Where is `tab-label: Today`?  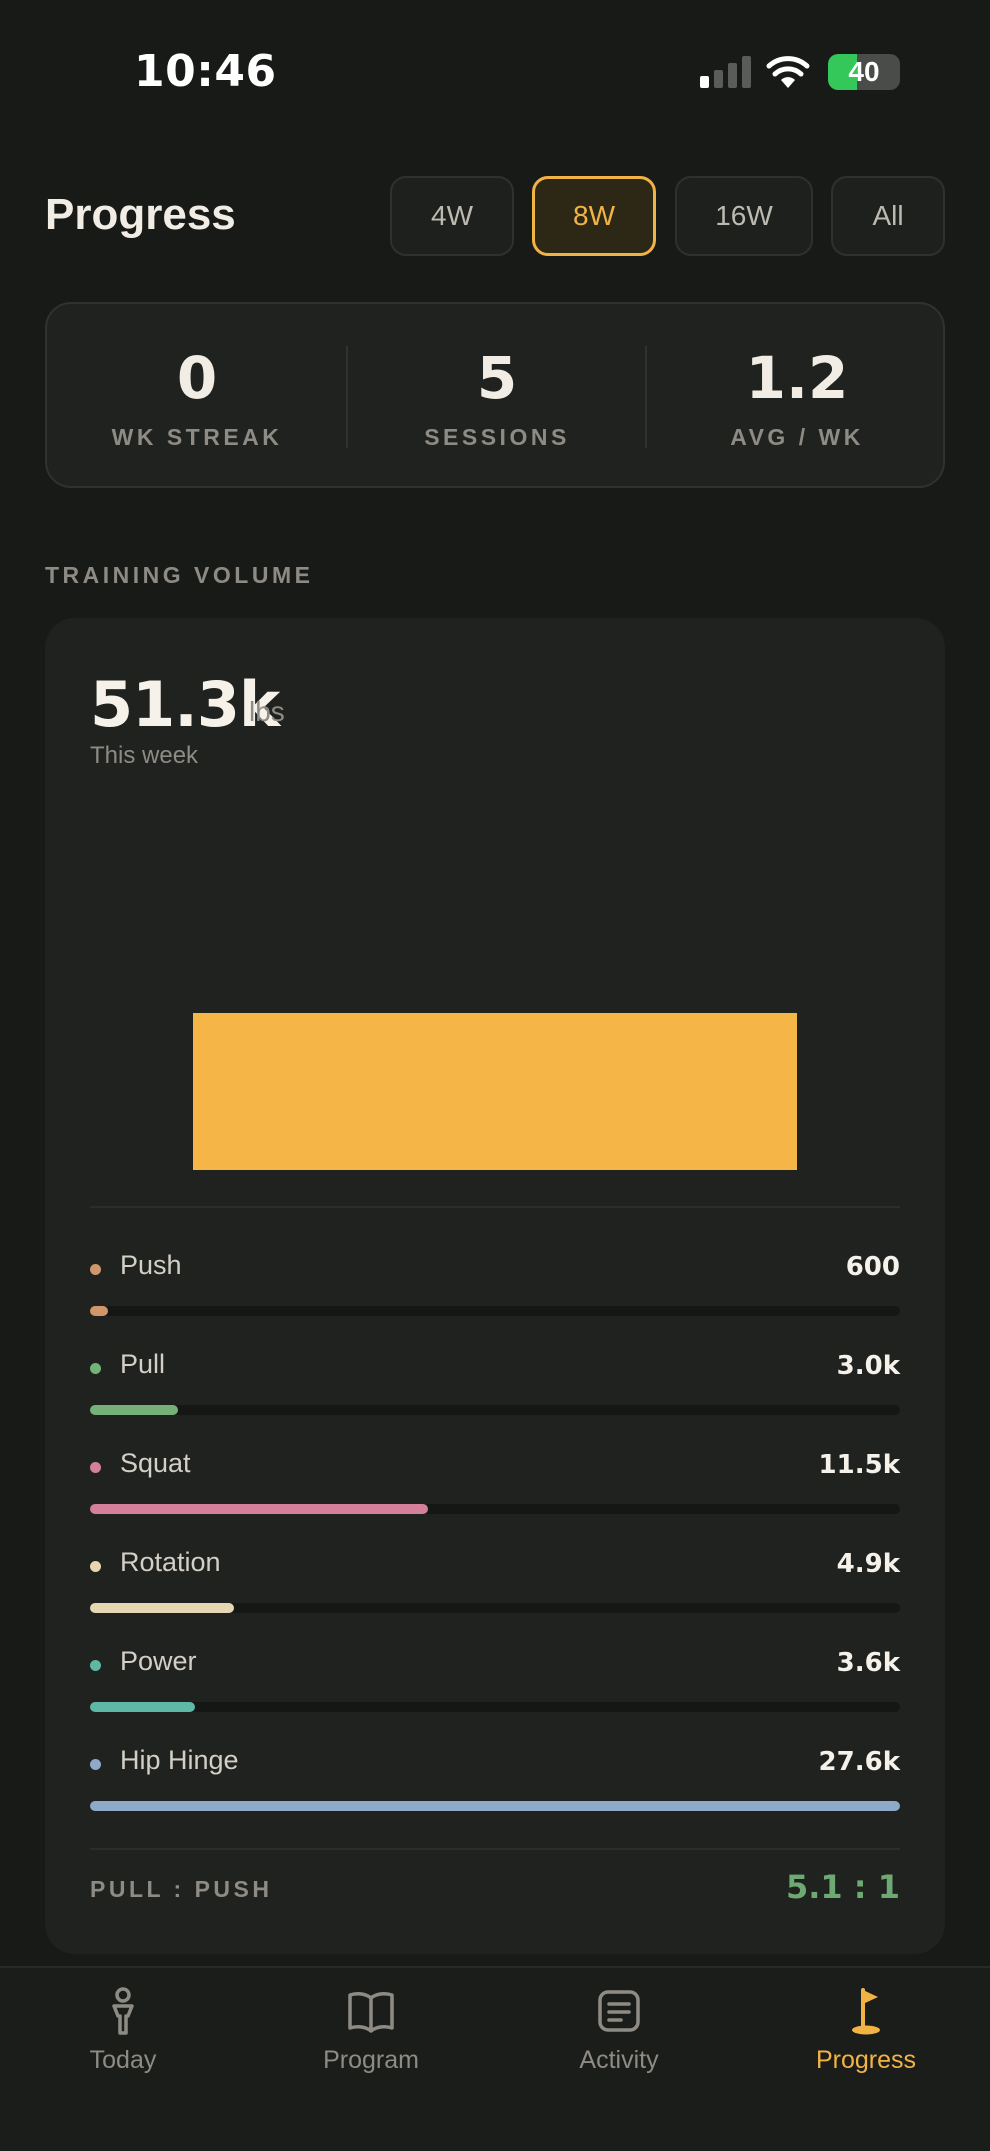 tab-label: Today is located at coordinates (123, 2060).